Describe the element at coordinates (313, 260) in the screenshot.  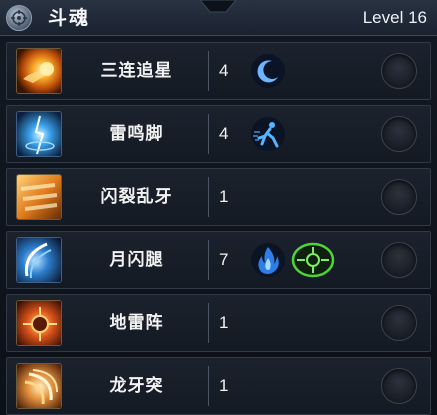
I see `green-target-icon` at that location.